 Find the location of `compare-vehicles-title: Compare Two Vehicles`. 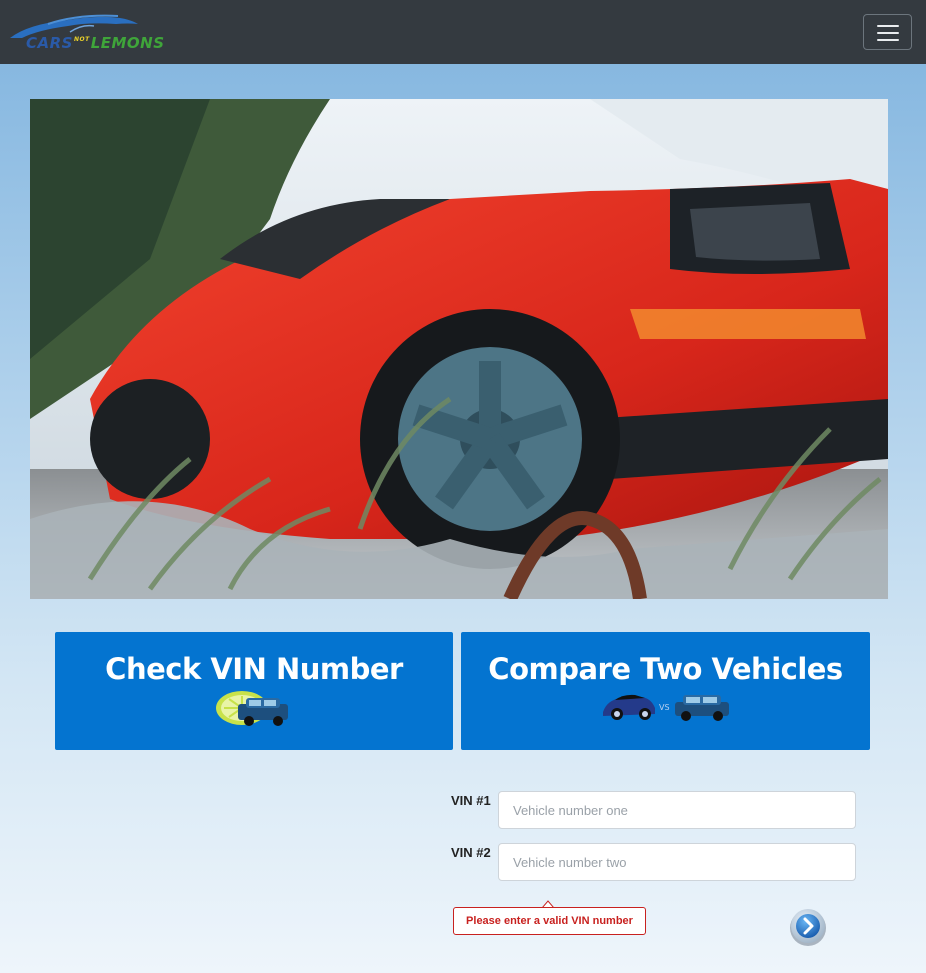

compare-vehicles-title: Compare Two Vehicles is located at coordinates (665, 669).